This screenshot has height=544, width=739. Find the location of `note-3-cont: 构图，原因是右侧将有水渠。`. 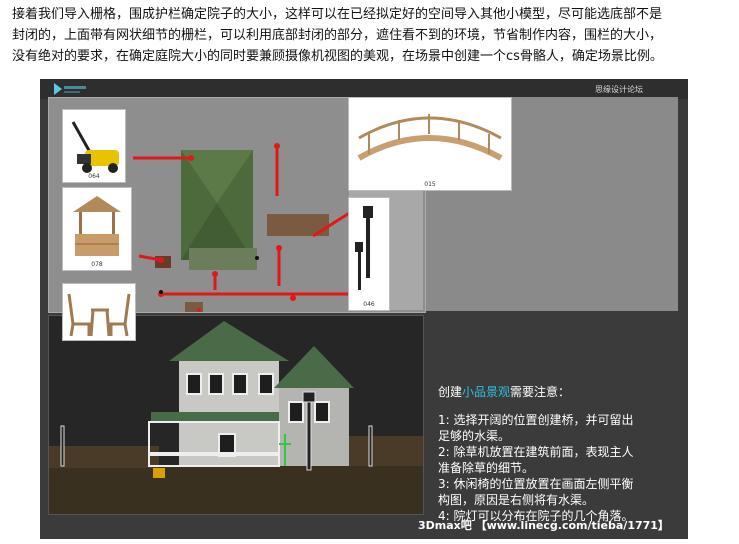

note-3-cont: 构图，原因是右侧将有水渠。 is located at coordinates (516, 500).